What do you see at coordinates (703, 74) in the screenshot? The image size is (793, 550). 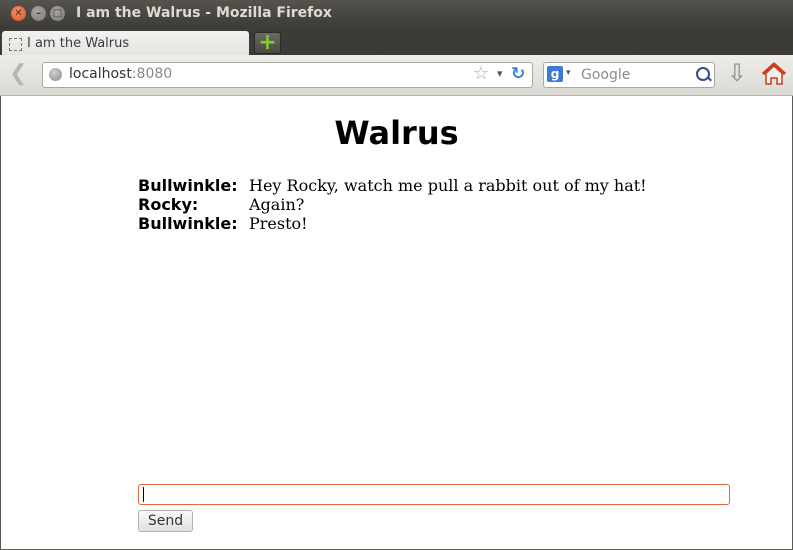 I see `search-icon` at bounding box center [703, 74].